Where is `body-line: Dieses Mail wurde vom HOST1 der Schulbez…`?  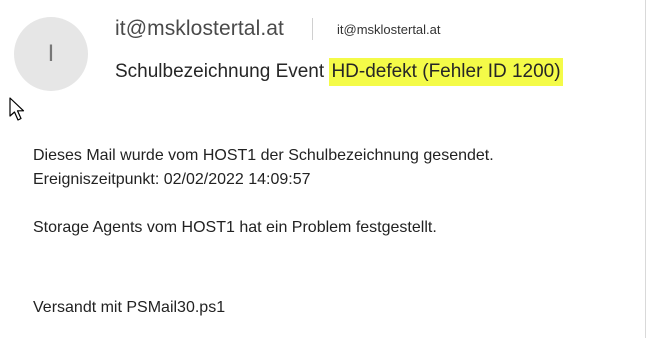
body-line: Dieses Mail wurde vom HOST1 der Schulbez… is located at coordinates (263, 155).